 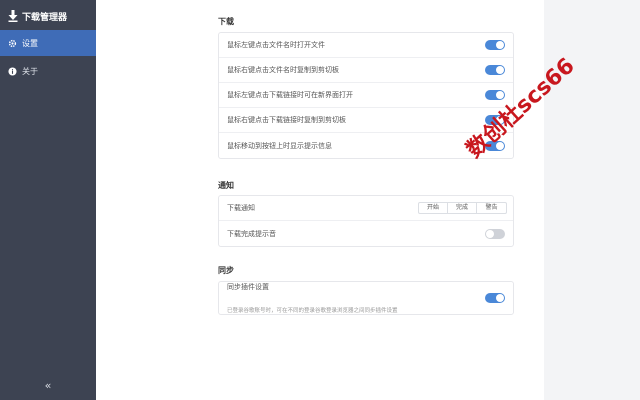 What do you see at coordinates (312, 311) in the screenshot?
I see `setting-description: 已登录谷歌账号时，可在不同的登录谷歌登录浏览器之间同步插件设置` at bounding box center [312, 311].